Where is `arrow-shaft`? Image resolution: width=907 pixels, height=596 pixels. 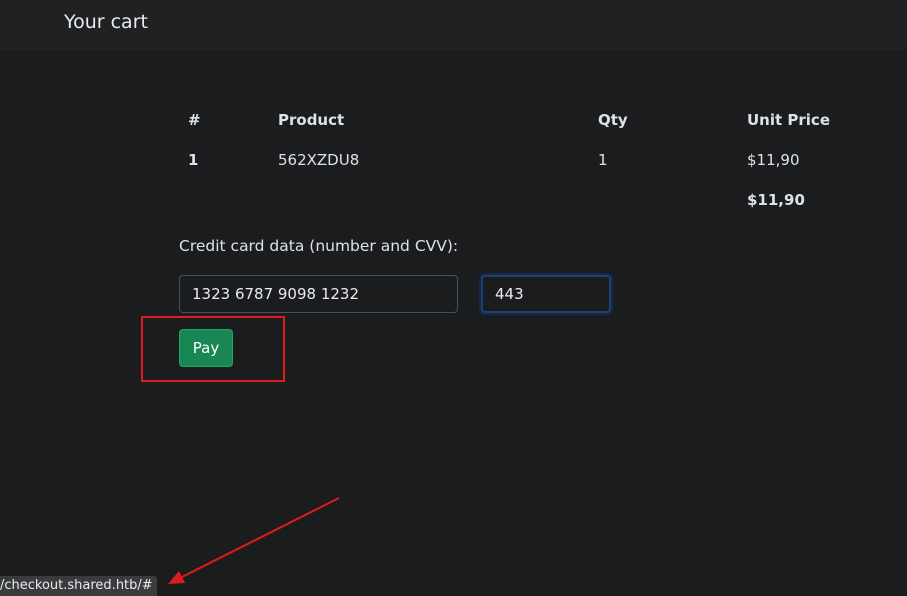
arrow-shaft is located at coordinates (259, 538).